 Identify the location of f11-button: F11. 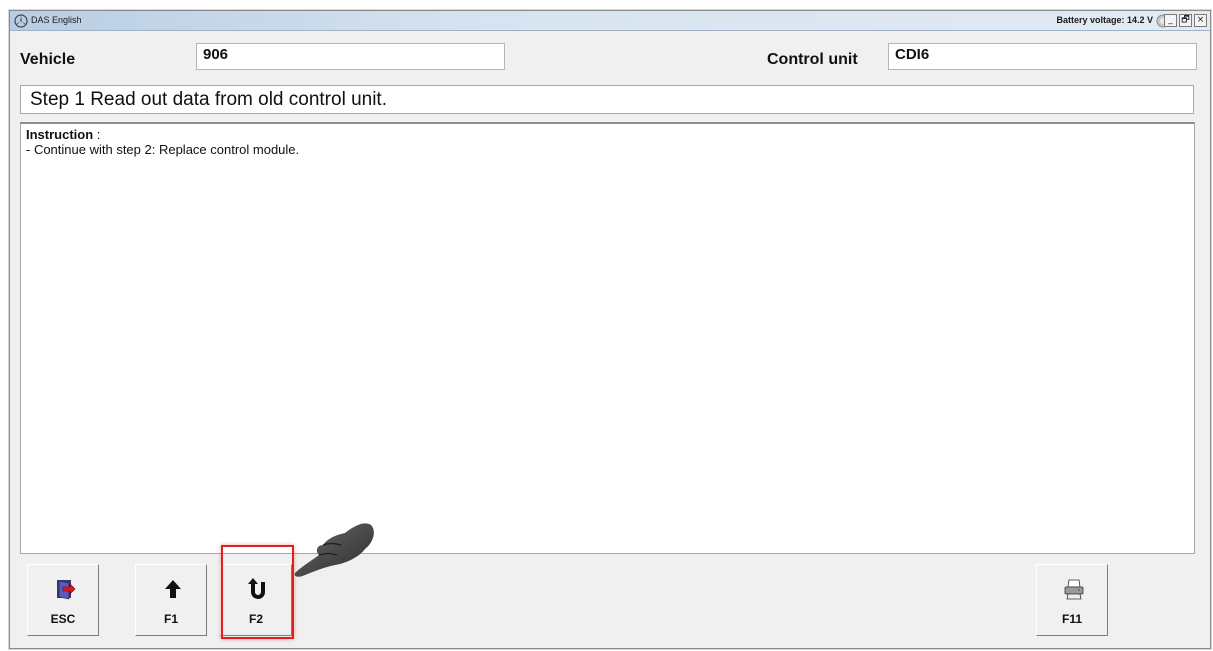
(1072, 600).